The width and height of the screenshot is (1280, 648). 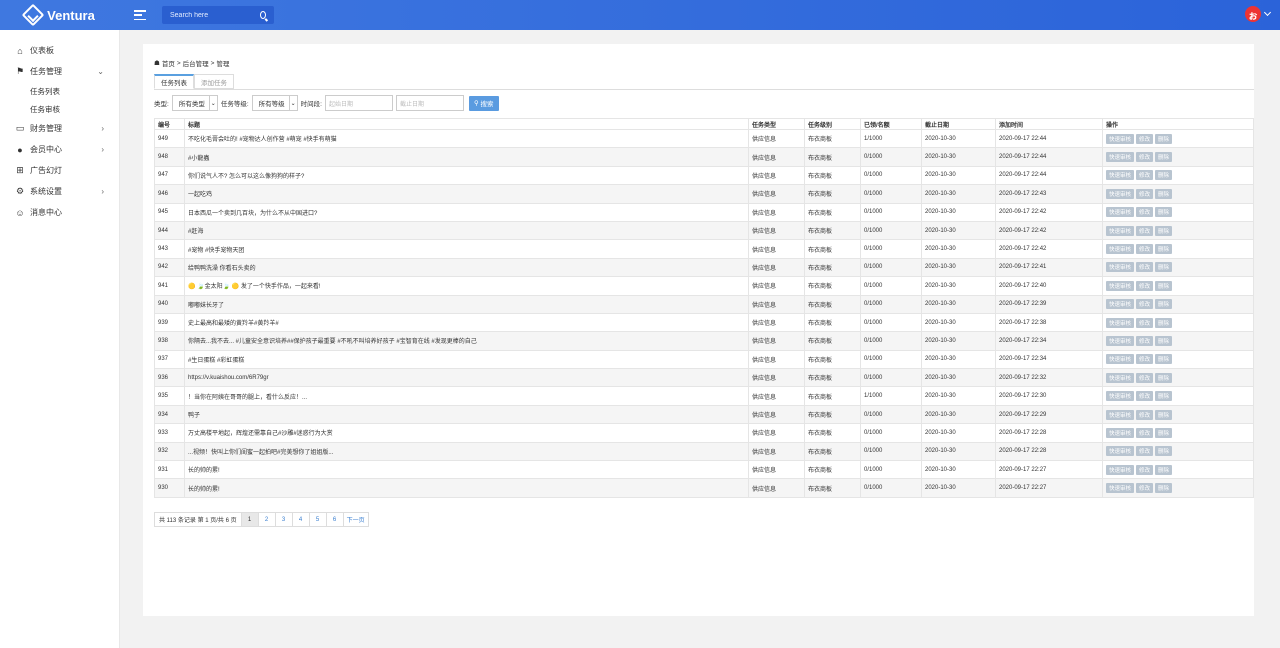 I want to click on page-3: 3, so click(x=284, y=519).